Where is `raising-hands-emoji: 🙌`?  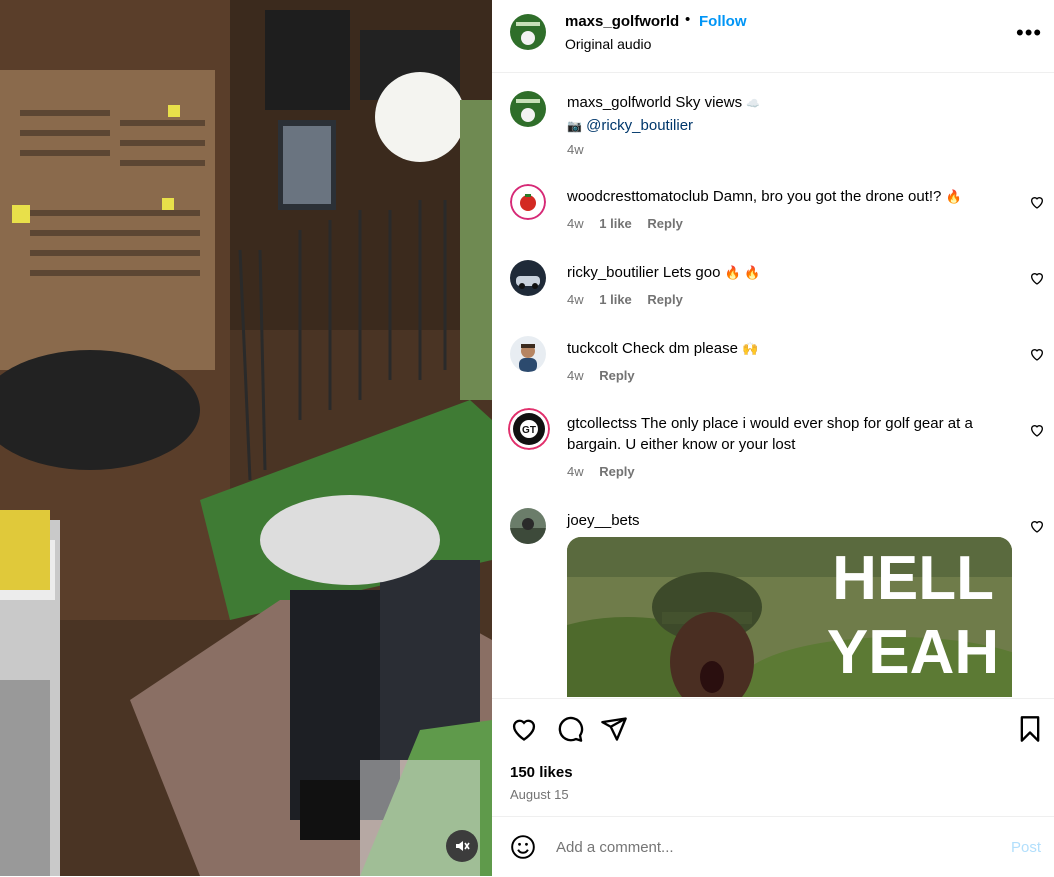 raising-hands-emoji: 🙌 is located at coordinates (750, 348).